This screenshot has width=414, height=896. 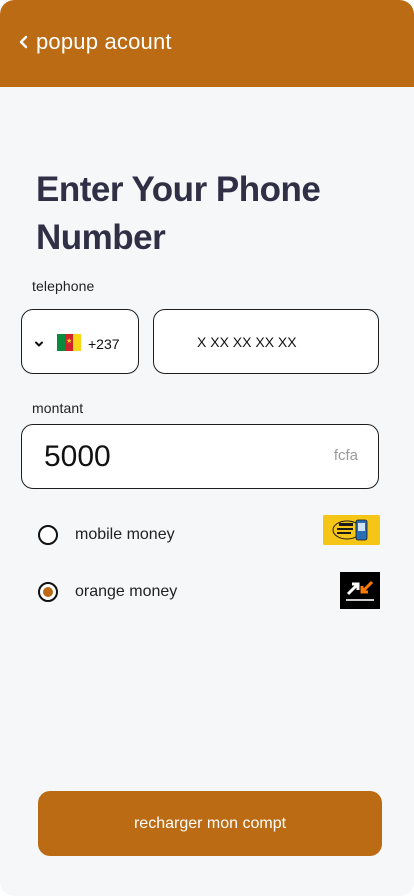 I want to click on country-code-select: +237, so click(x=80, y=341).